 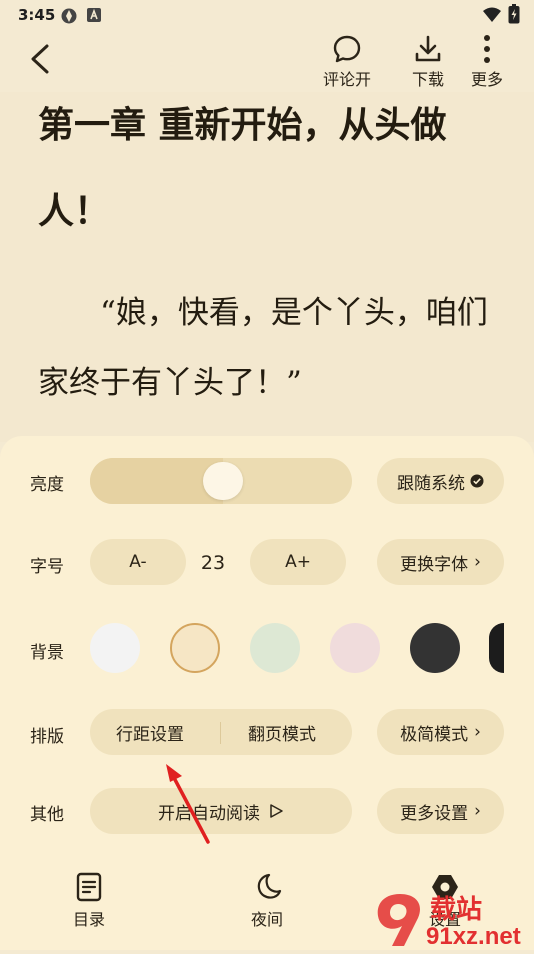 What do you see at coordinates (434, 813) in the screenshot?
I see `more-settings-label: 更多设置` at bounding box center [434, 813].